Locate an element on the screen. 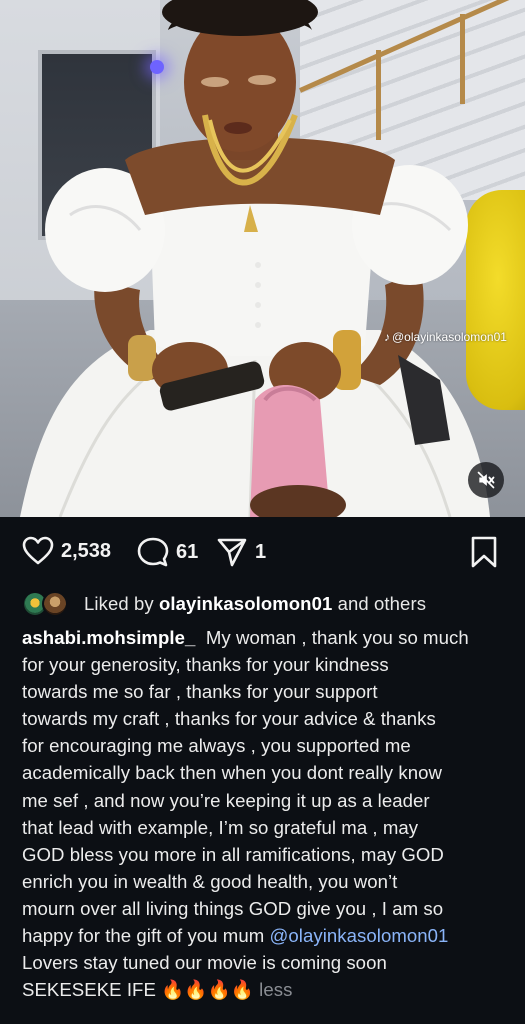 The height and width of the screenshot is (1024, 525). share-icon is located at coordinates (232, 552).